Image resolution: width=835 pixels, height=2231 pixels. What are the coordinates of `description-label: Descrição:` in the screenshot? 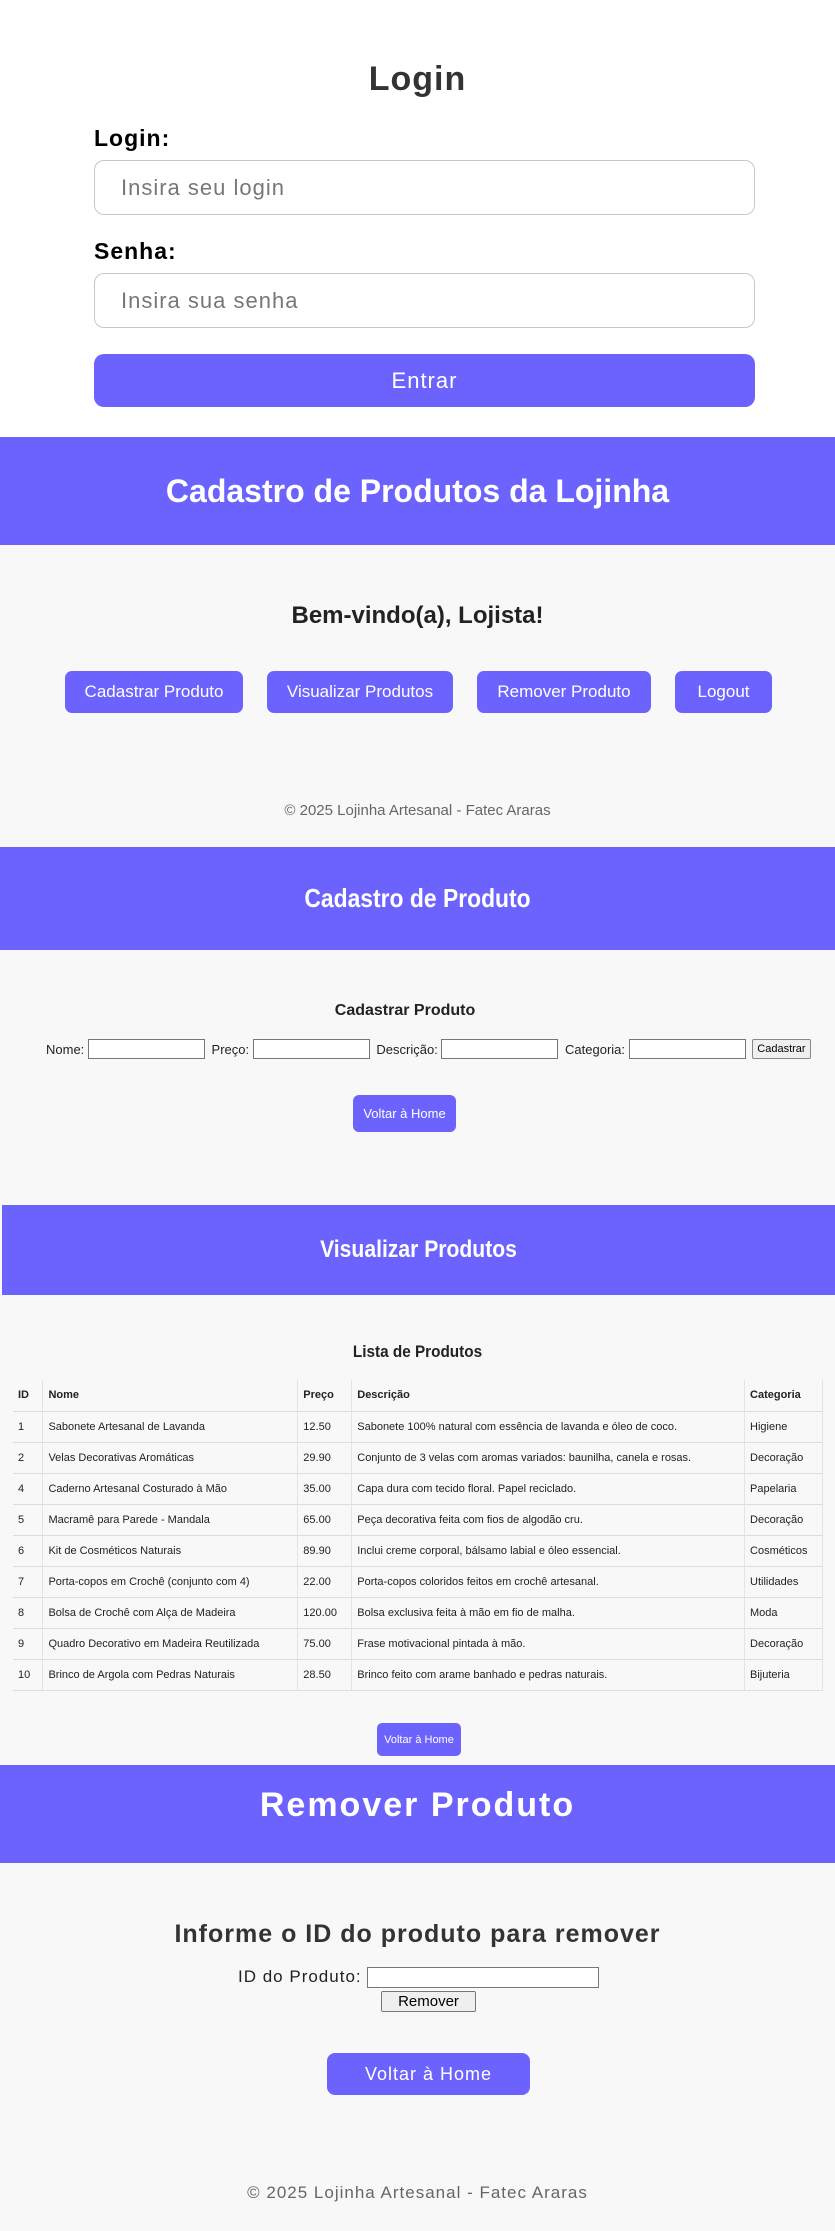 It's located at (407, 1049).